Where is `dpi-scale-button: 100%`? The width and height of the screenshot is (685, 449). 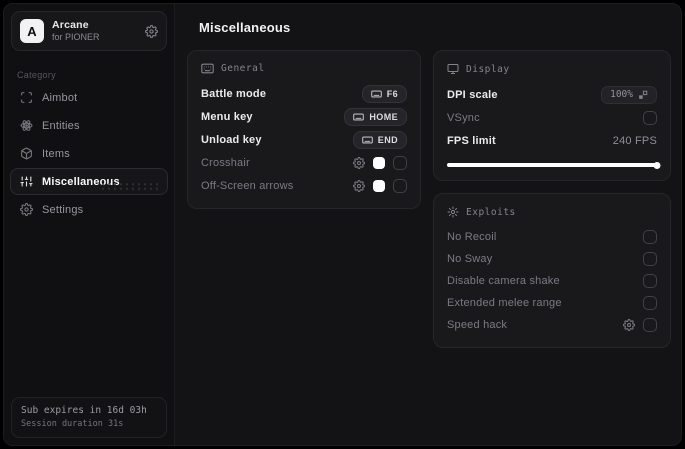
dpi-scale-button: 100% is located at coordinates (629, 94).